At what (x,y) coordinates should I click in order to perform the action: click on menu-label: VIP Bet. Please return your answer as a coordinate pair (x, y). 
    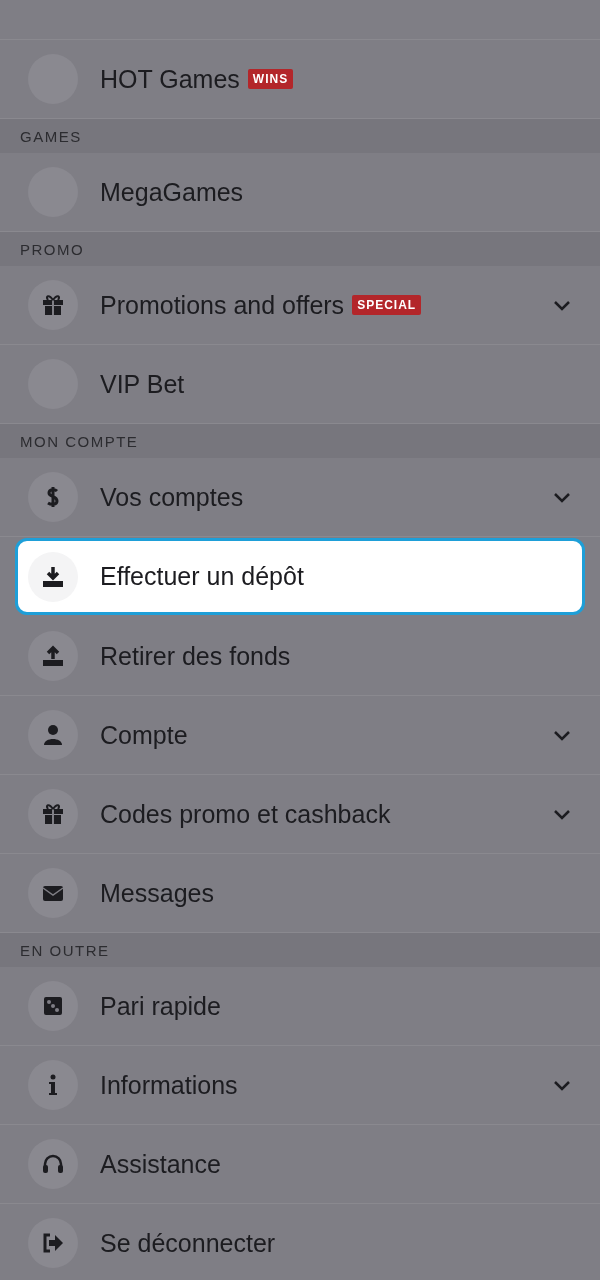
    Looking at the image, I should click on (142, 384).